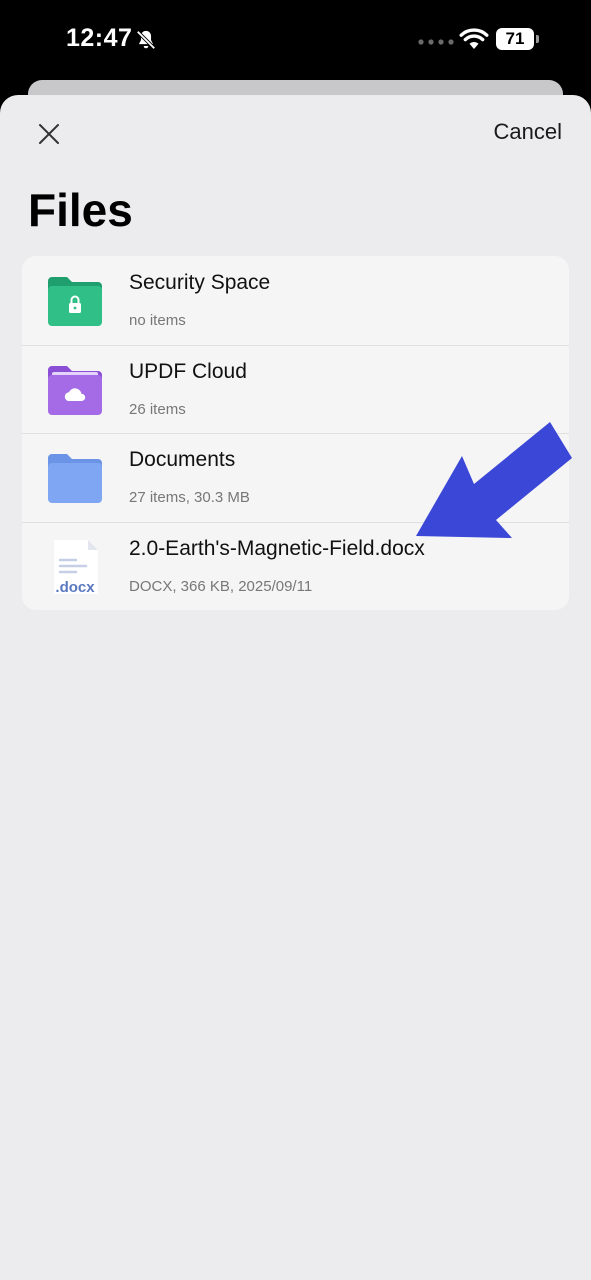  I want to click on wifi-icon, so click(474, 38).